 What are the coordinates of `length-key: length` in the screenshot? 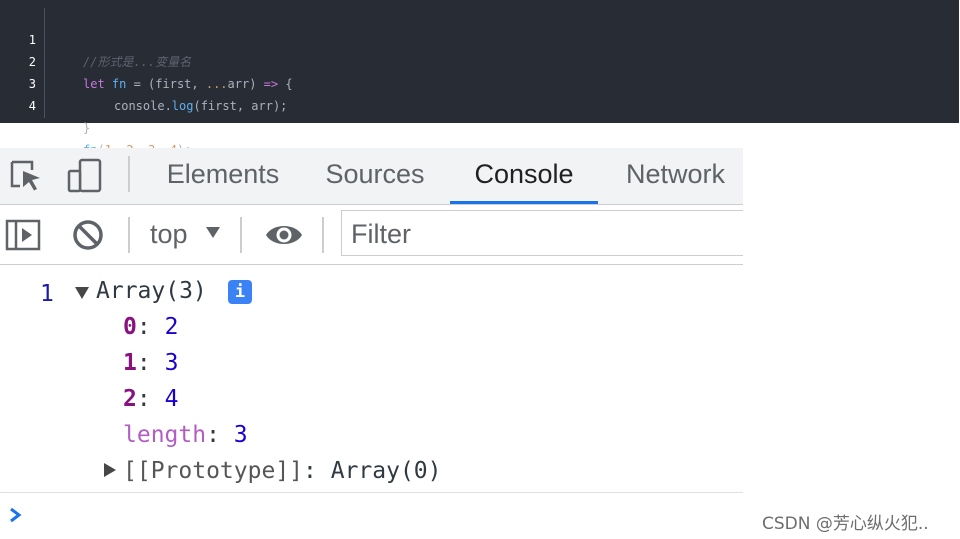 It's located at (165, 435).